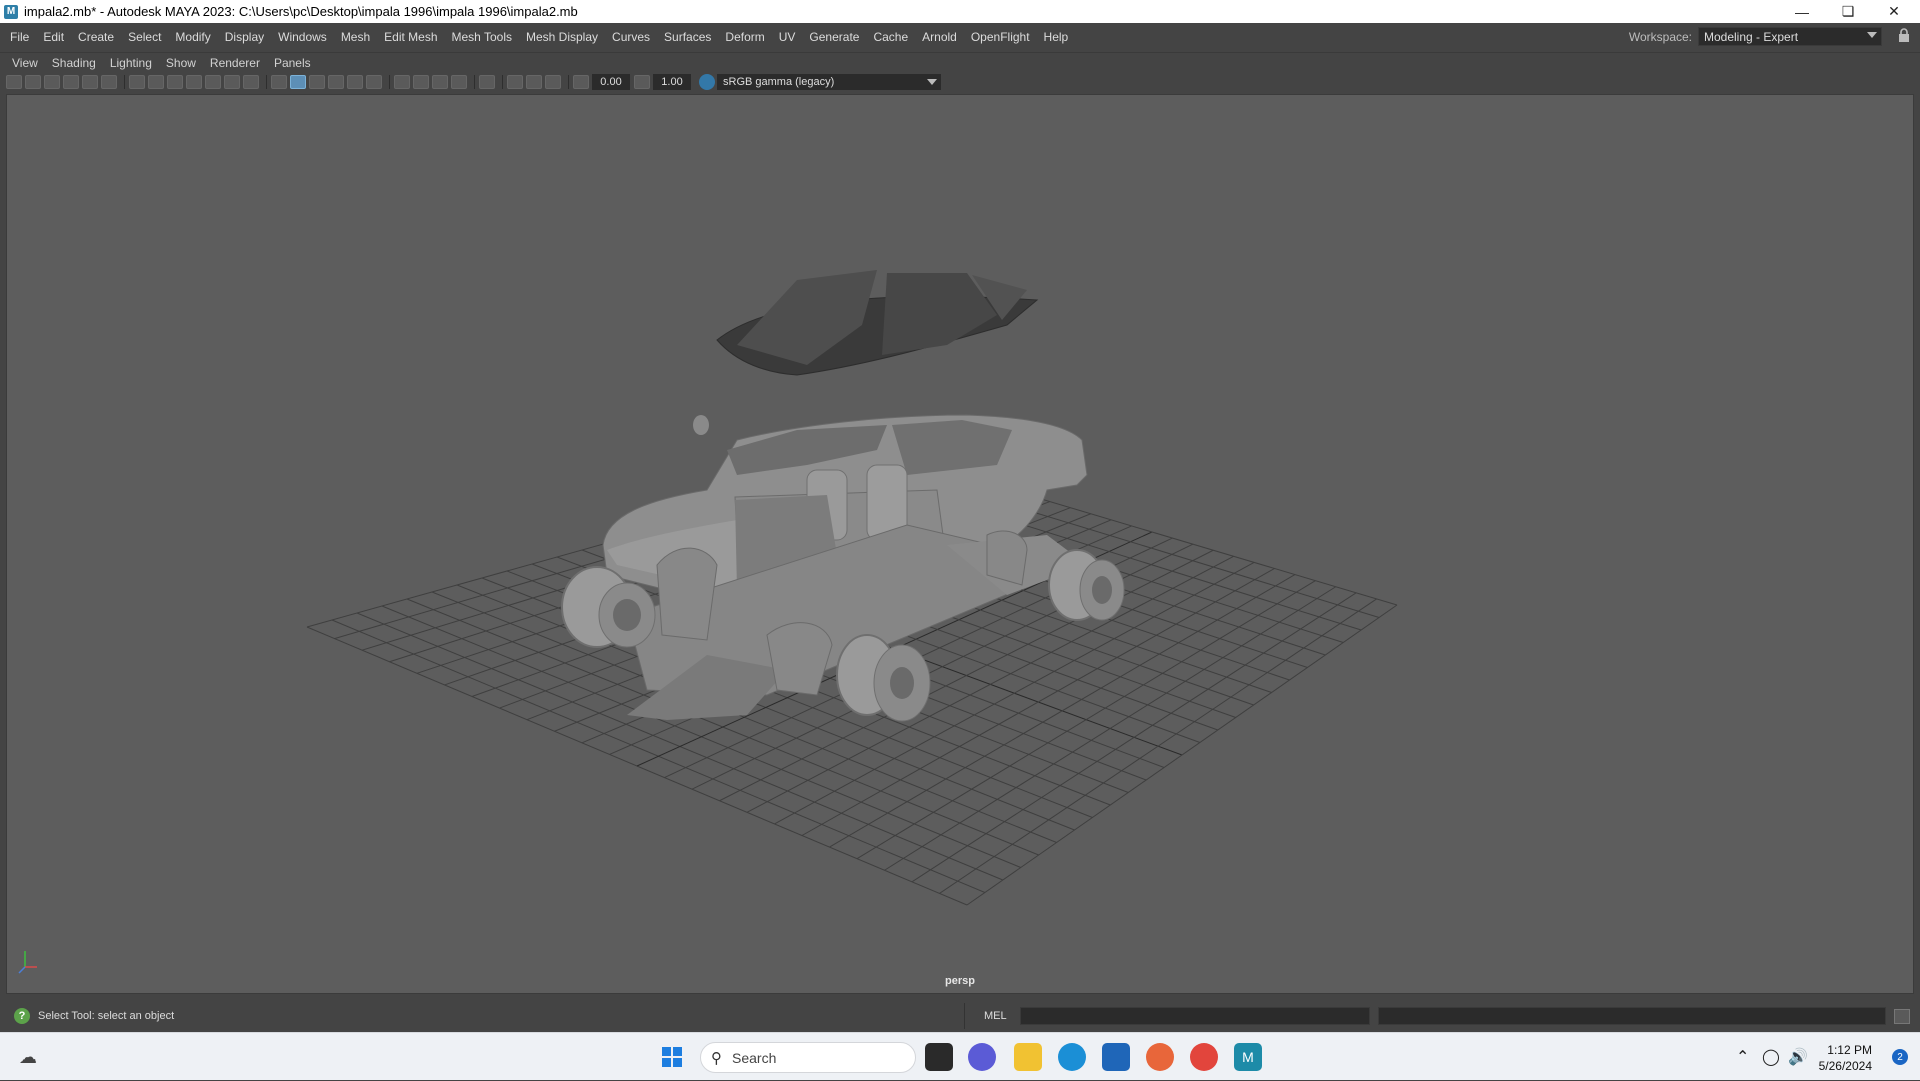  I want to click on exposure-field: 0.00, so click(611, 82).